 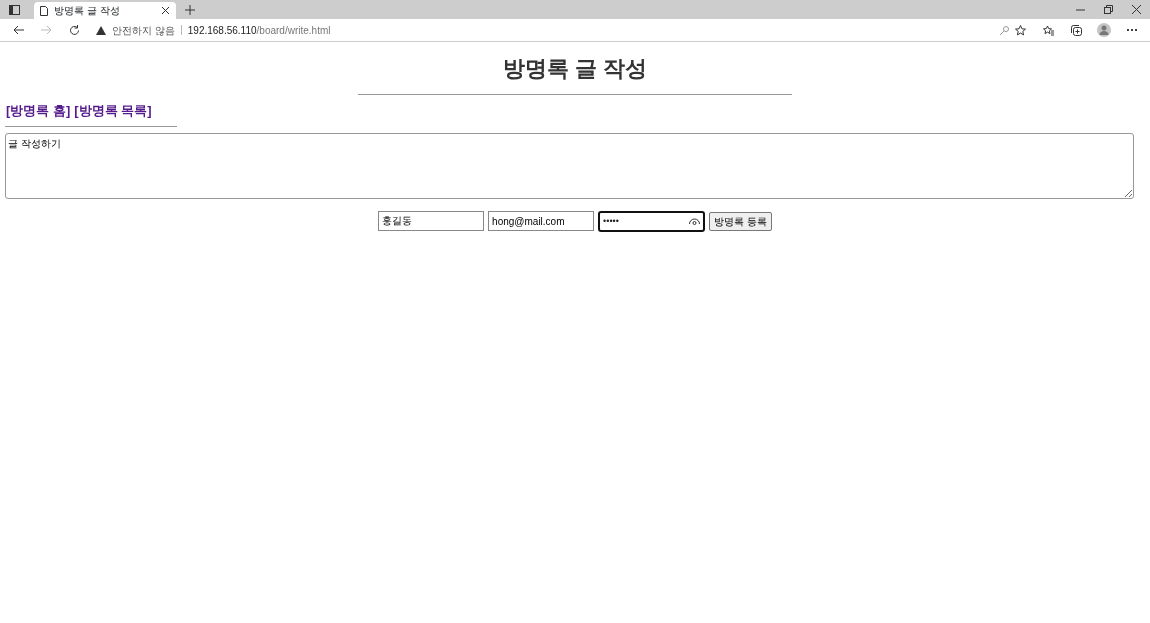 I want to click on key-icon, so click(x=1004, y=30).